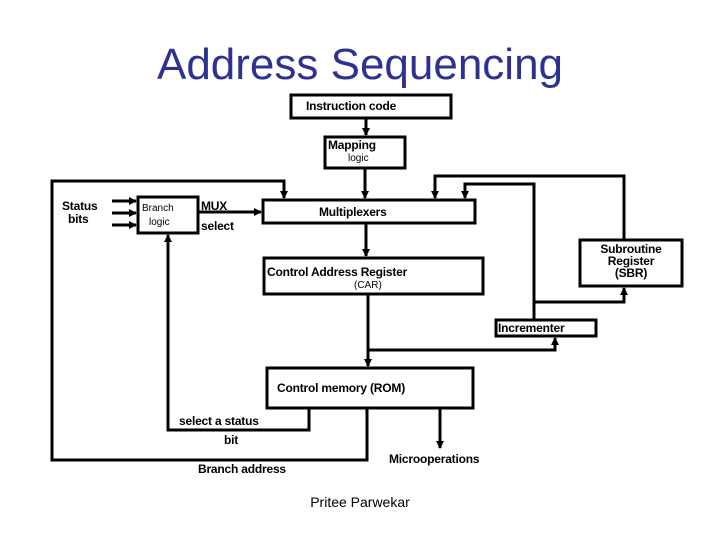  I want to click on branch-address-label: Branch address, so click(242, 469).